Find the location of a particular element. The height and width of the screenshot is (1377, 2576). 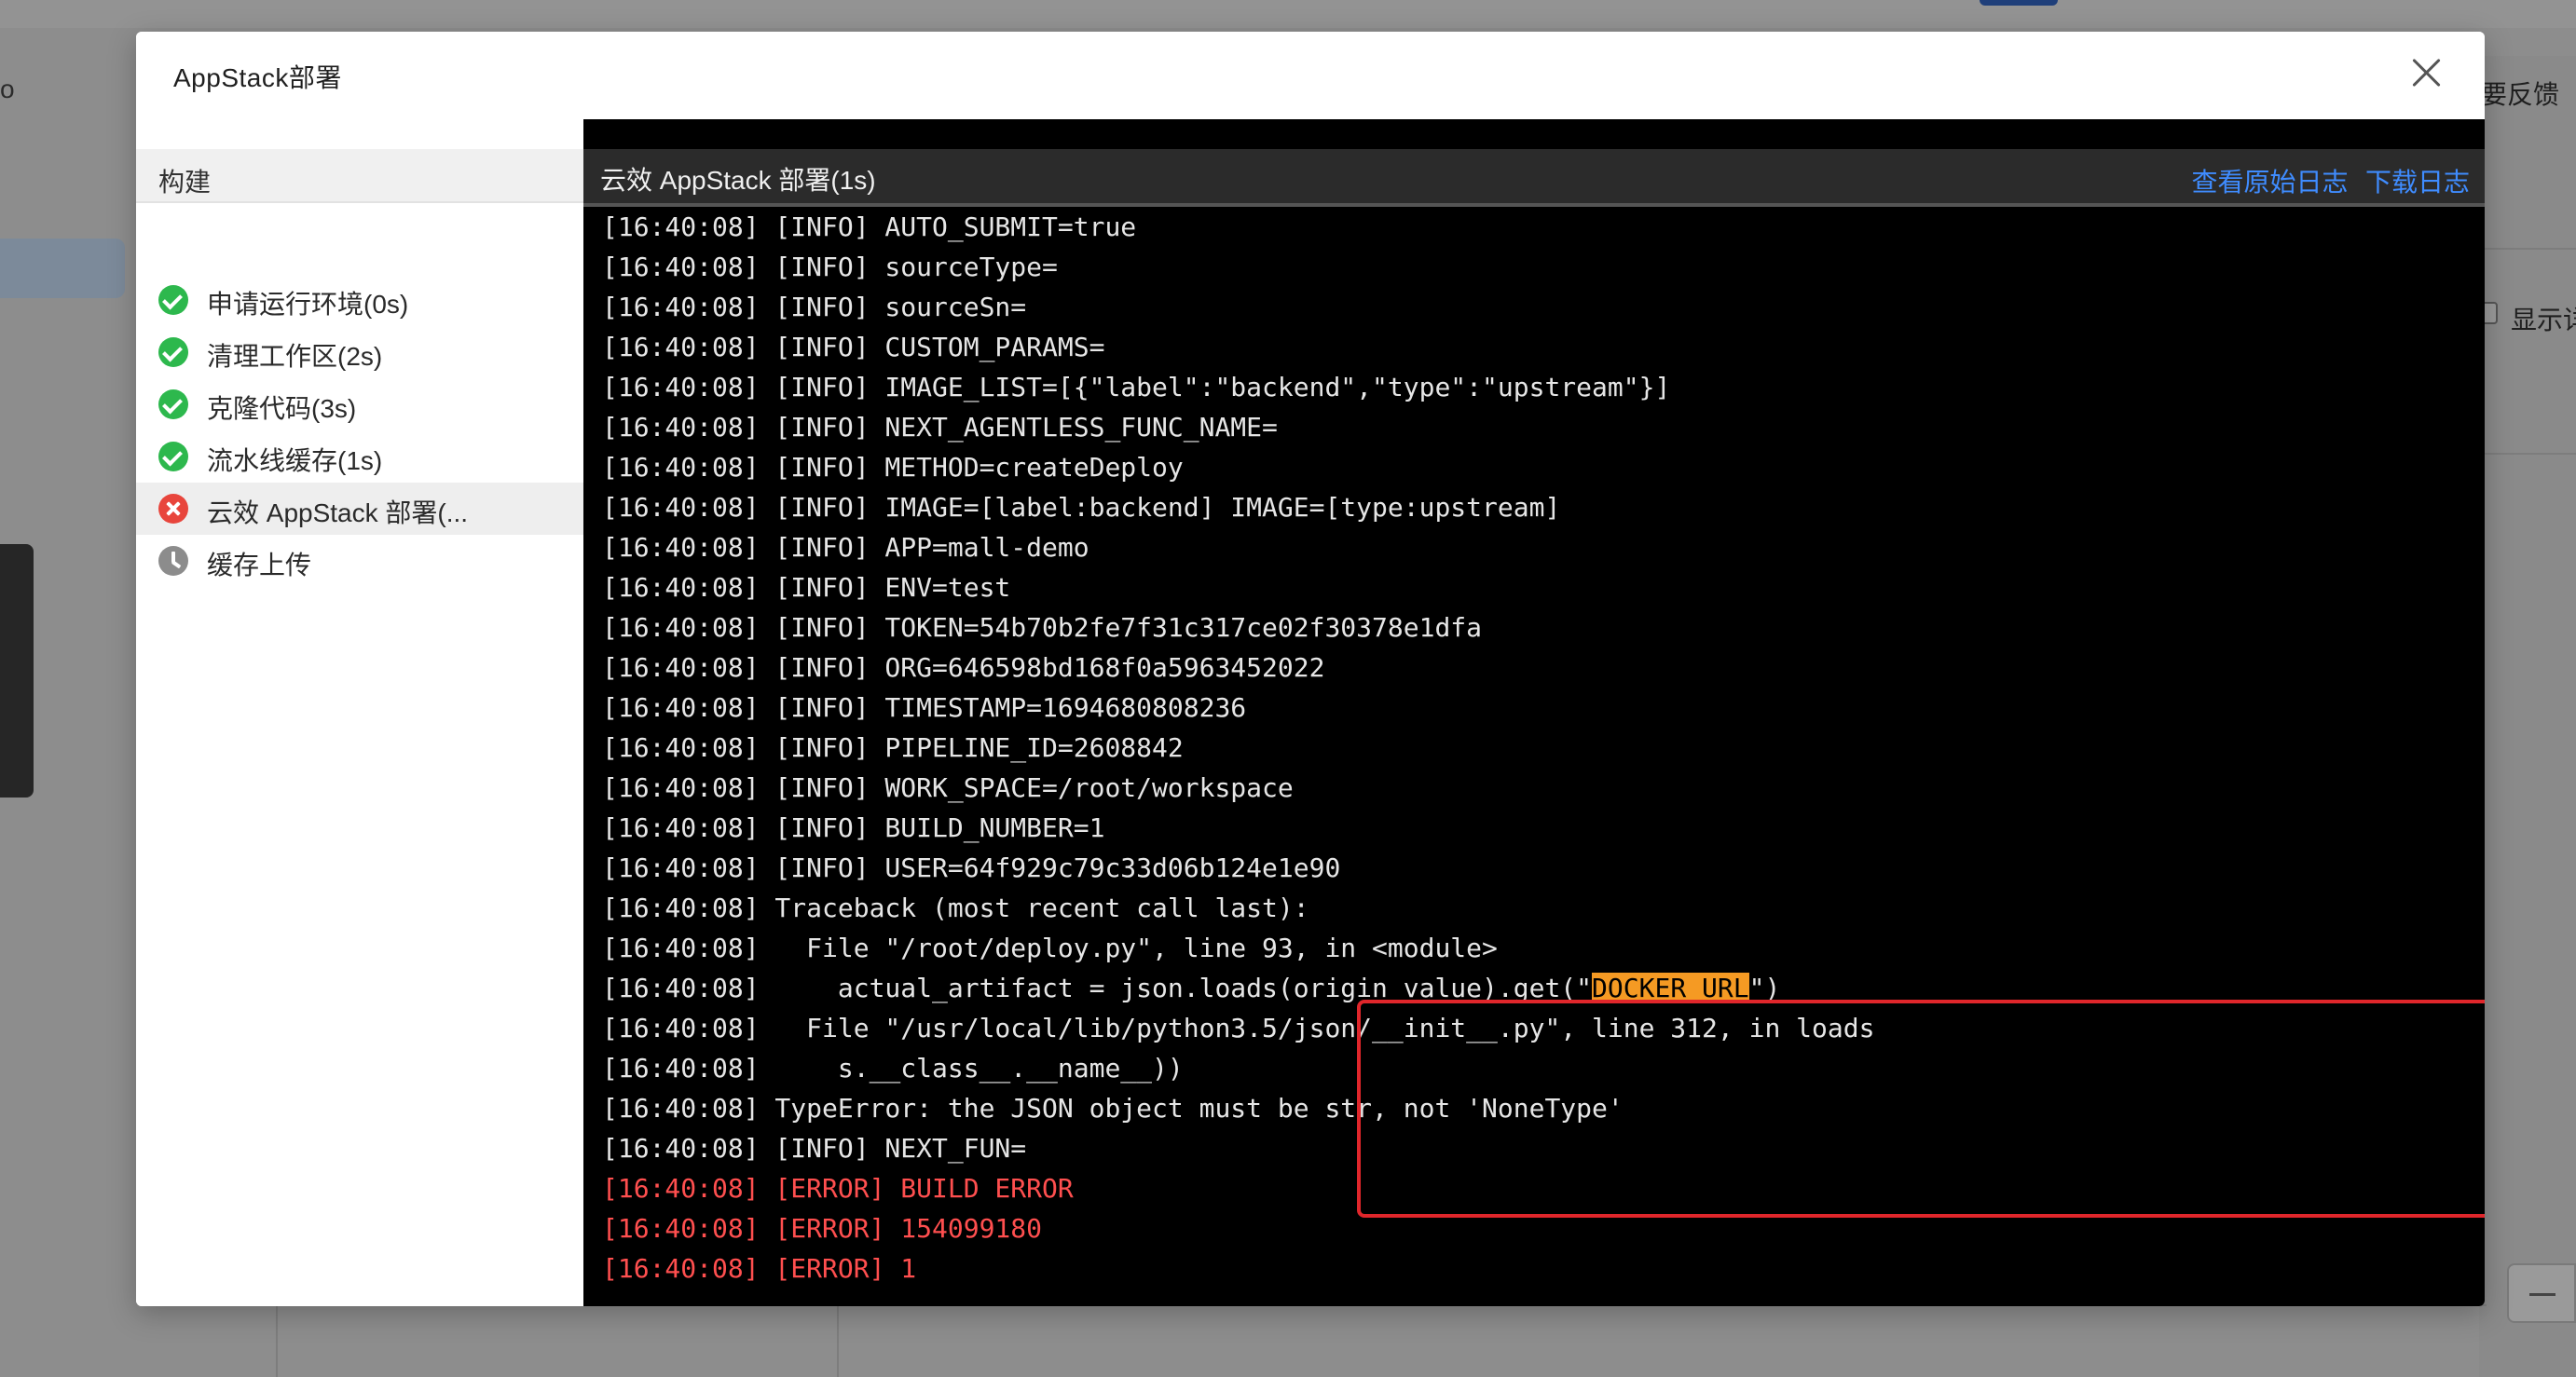

step-label: 流水线缓存(1s) is located at coordinates (295, 460).